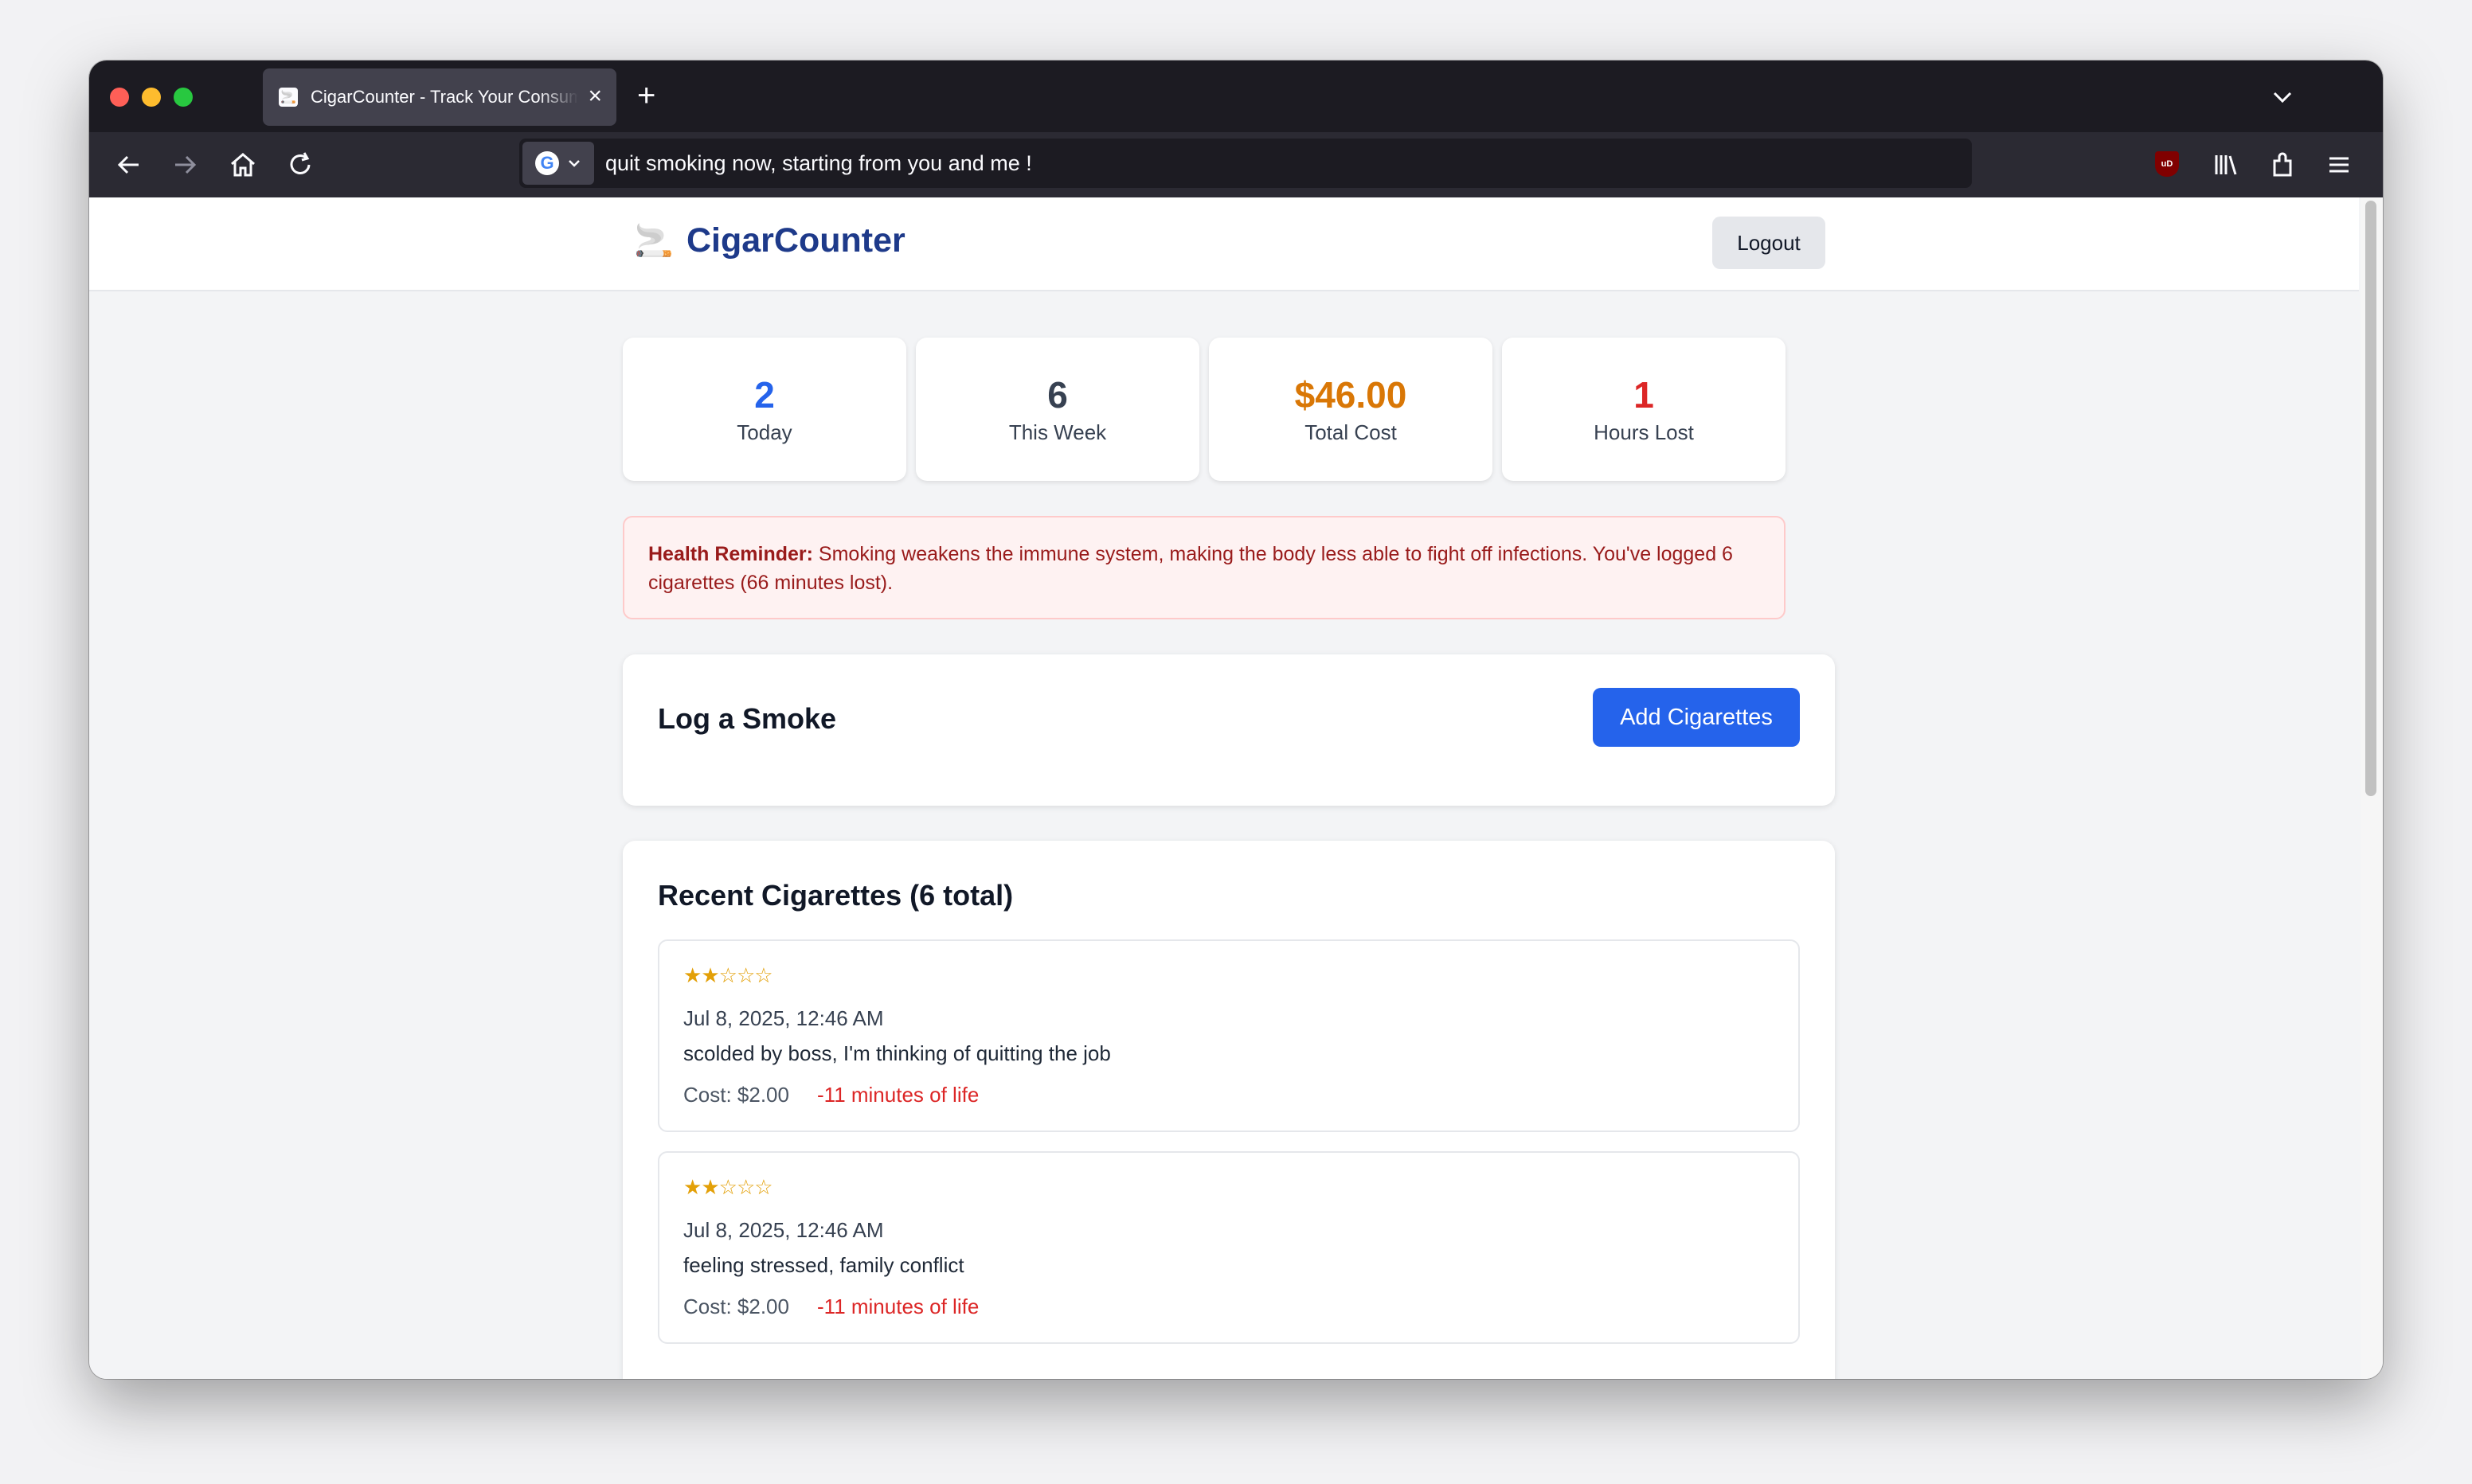 The width and height of the screenshot is (2472, 1484). I want to click on stat-label: Total Cost, so click(1350, 432).